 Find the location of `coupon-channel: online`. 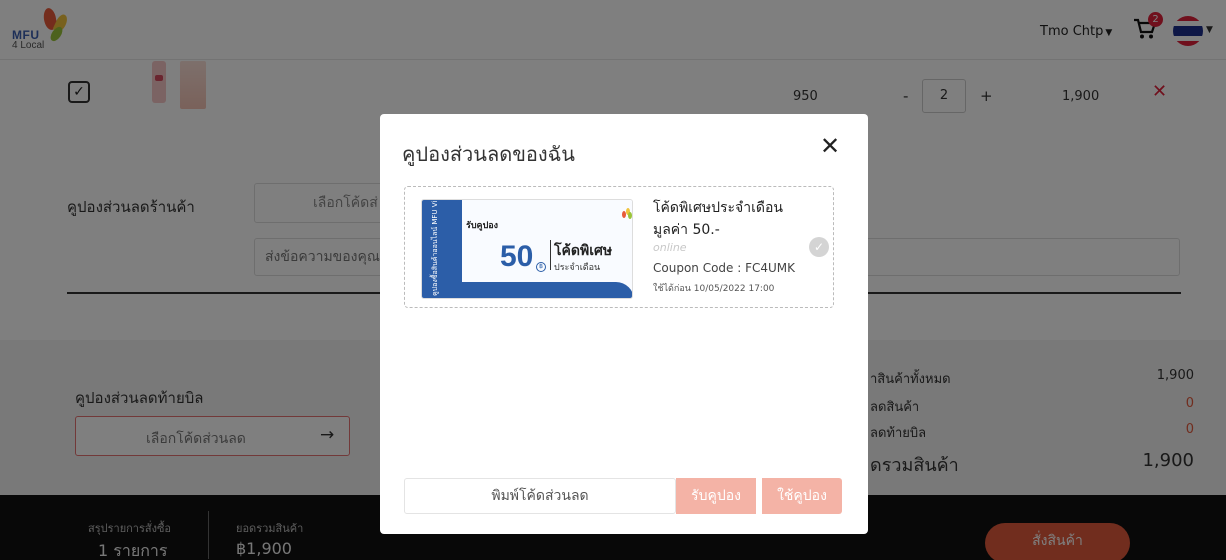

coupon-channel: online is located at coordinates (670, 247).